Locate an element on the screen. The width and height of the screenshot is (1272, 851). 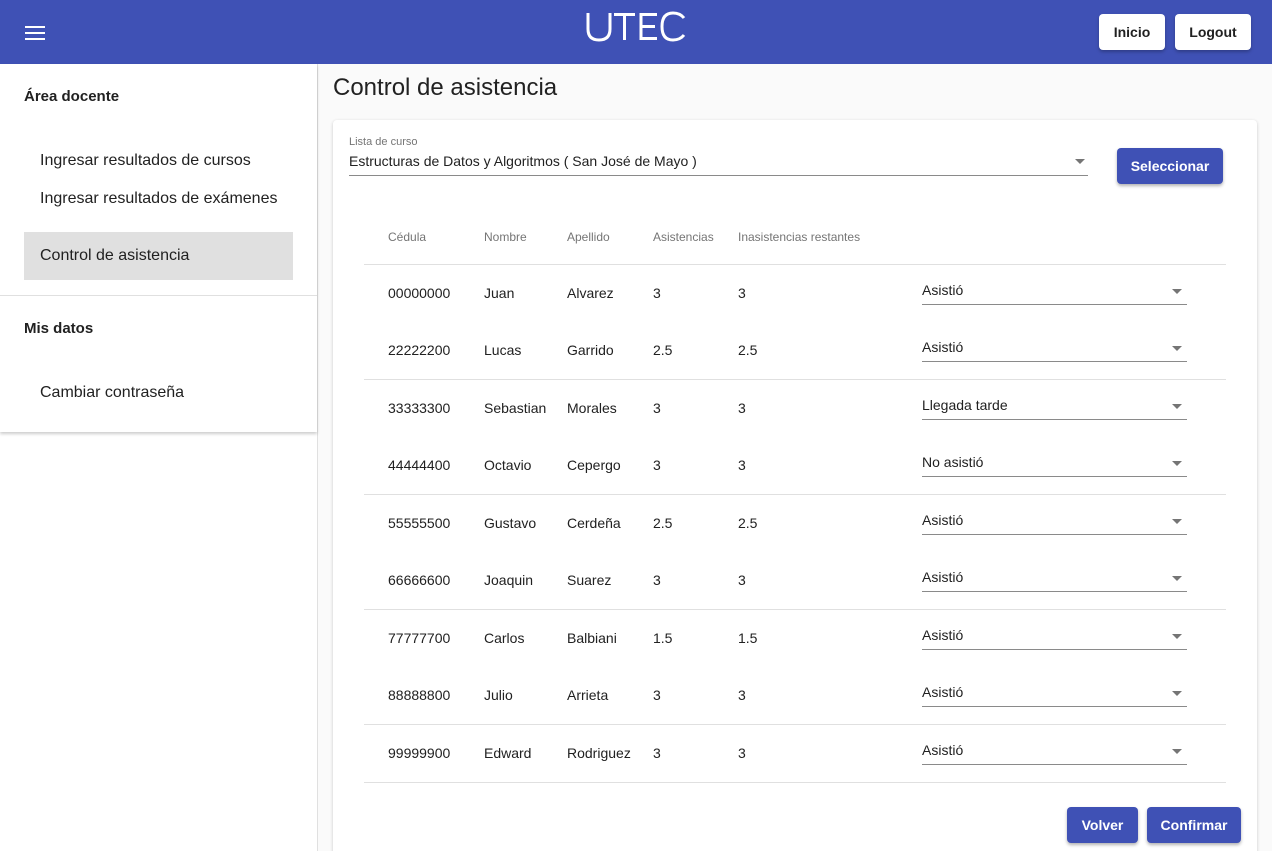
nombre-cell: Lucas is located at coordinates (503, 349).